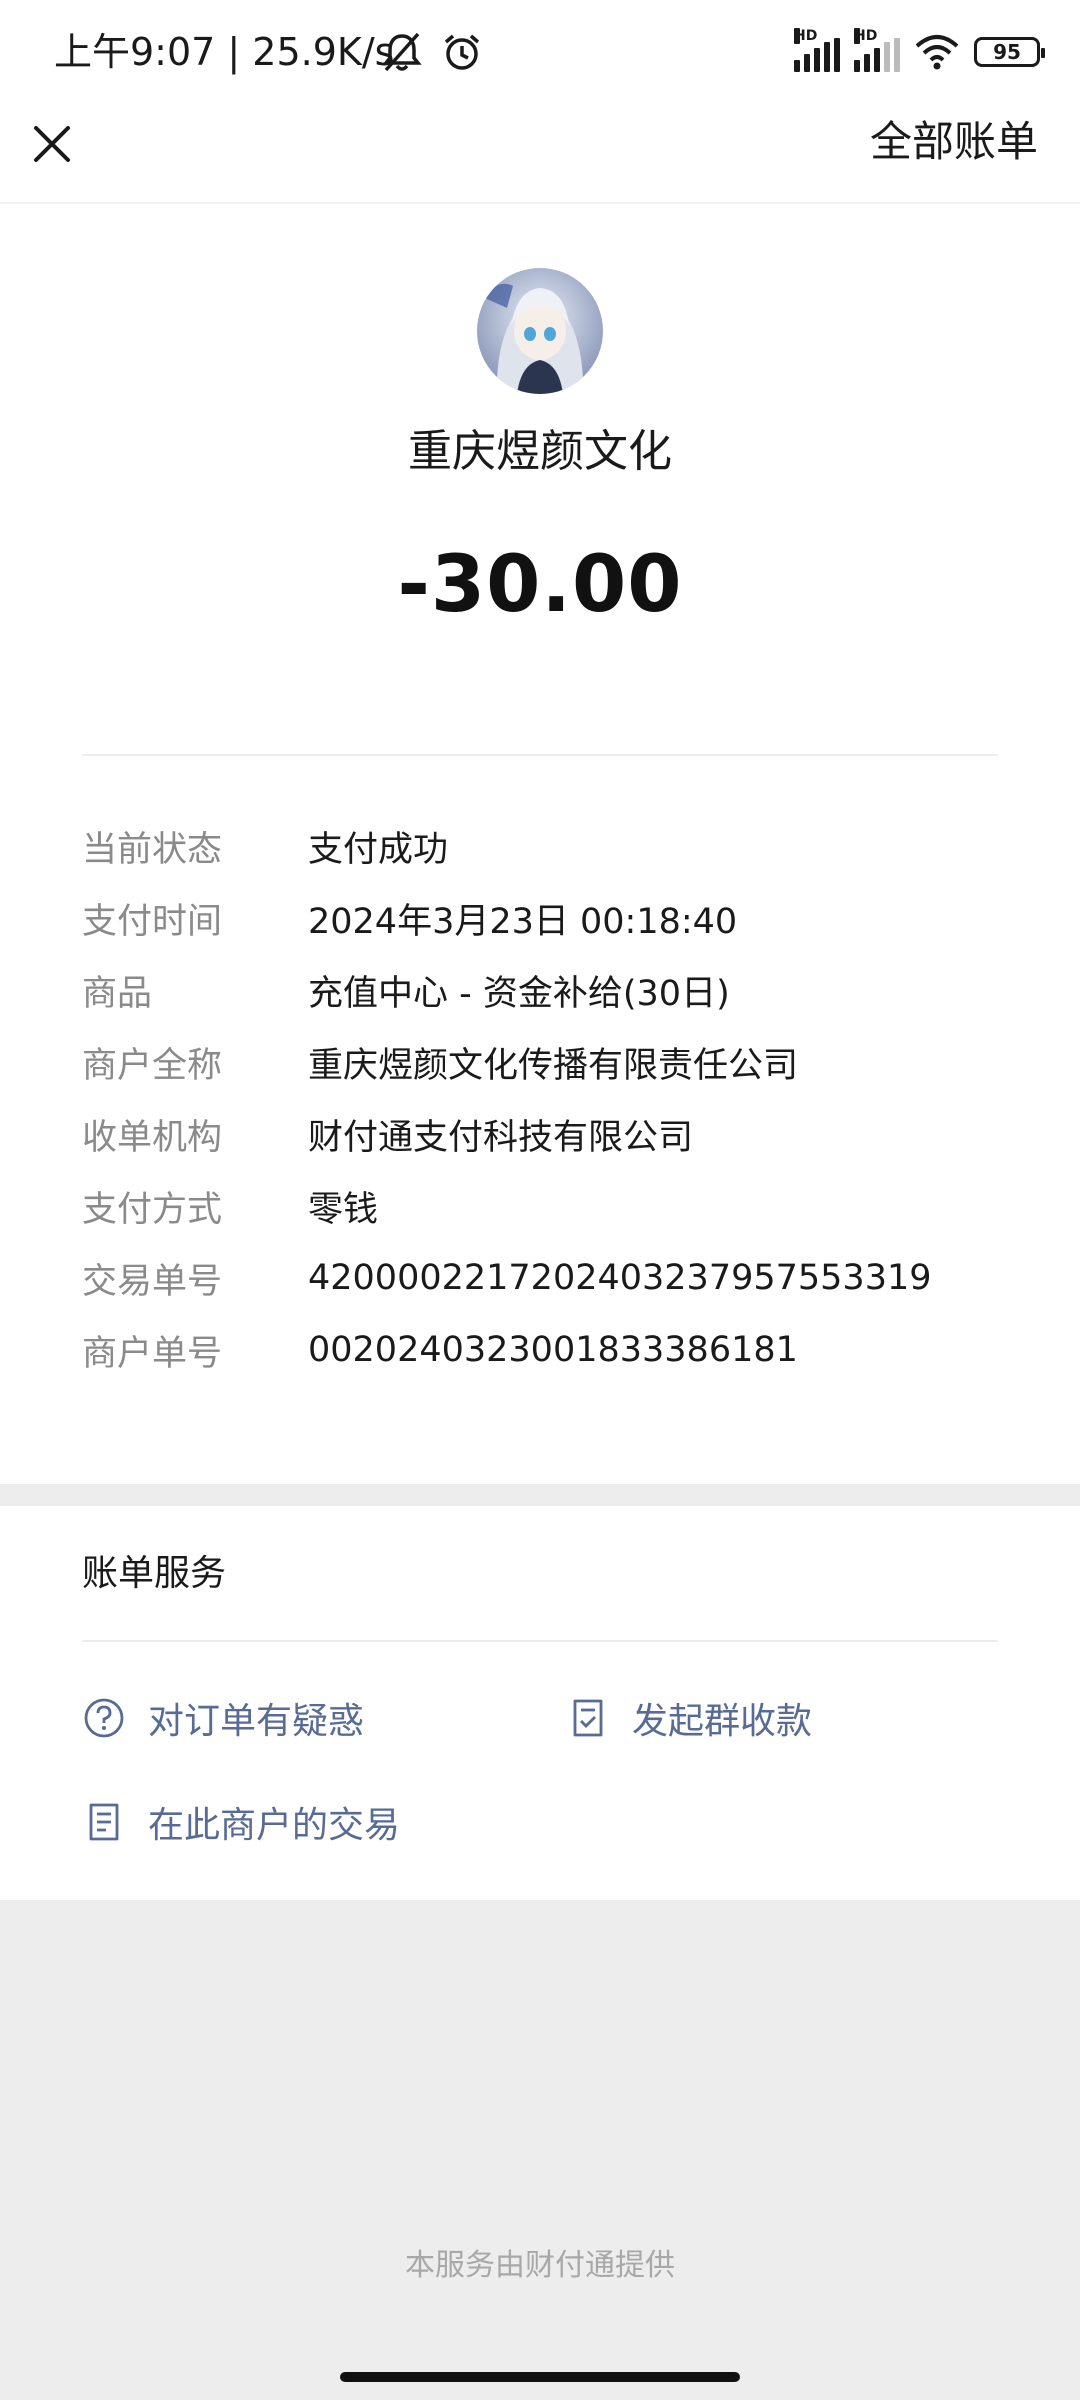  What do you see at coordinates (540, 1495) in the screenshot?
I see `section-separator` at bounding box center [540, 1495].